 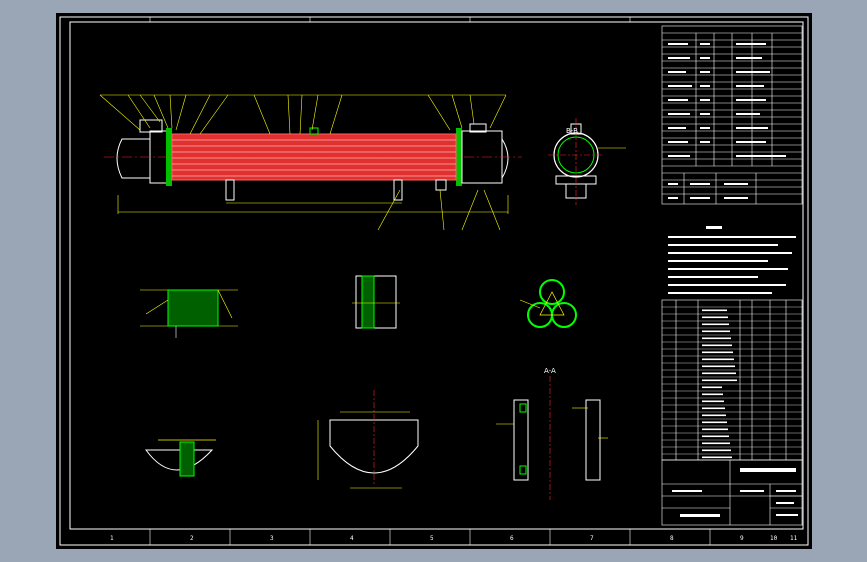 I want to click on zone-number: 11, so click(x=794, y=538).